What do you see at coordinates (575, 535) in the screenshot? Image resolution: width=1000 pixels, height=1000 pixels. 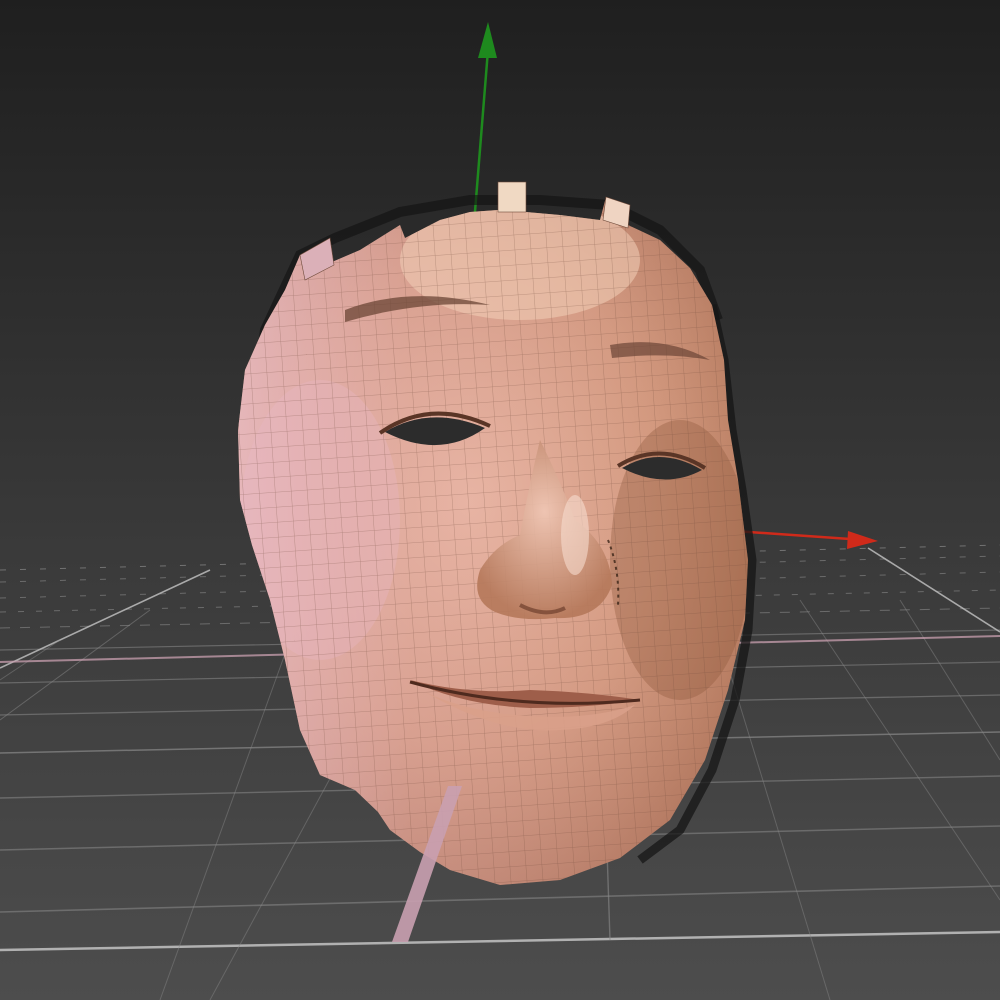 I see `nose-highlight` at bounding box center [575, 535].